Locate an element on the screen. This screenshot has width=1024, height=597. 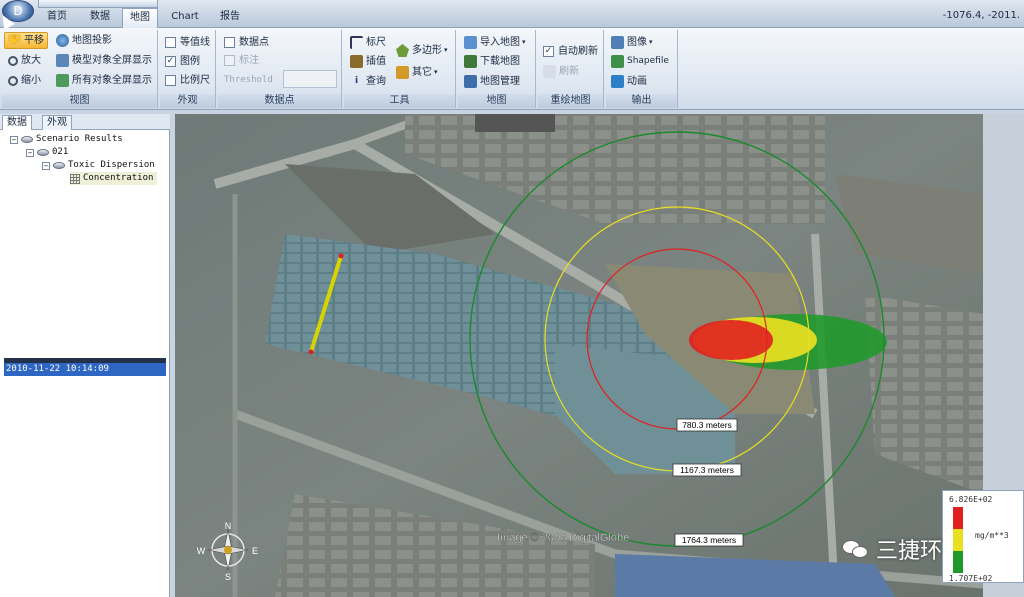
group-map: 导入地图 ▾ 下载地图 地图管理 地图 is located at coordinates (497, 69).